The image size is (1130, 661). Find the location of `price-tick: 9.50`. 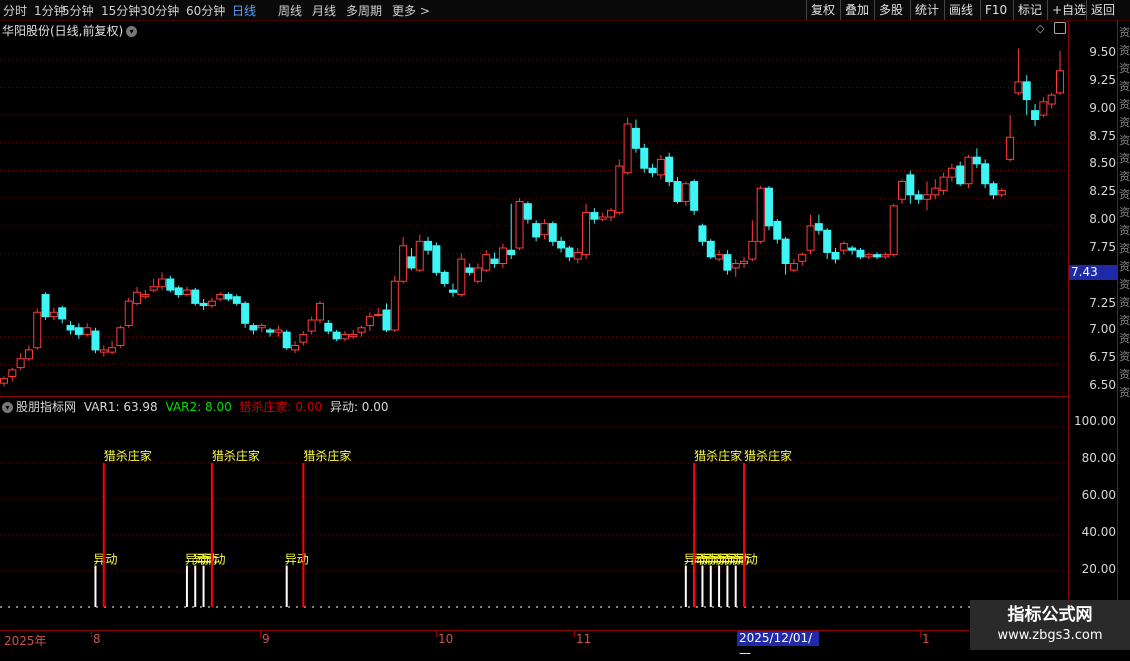

price-tick: 9.50 is located at coordinates (1102, 52).